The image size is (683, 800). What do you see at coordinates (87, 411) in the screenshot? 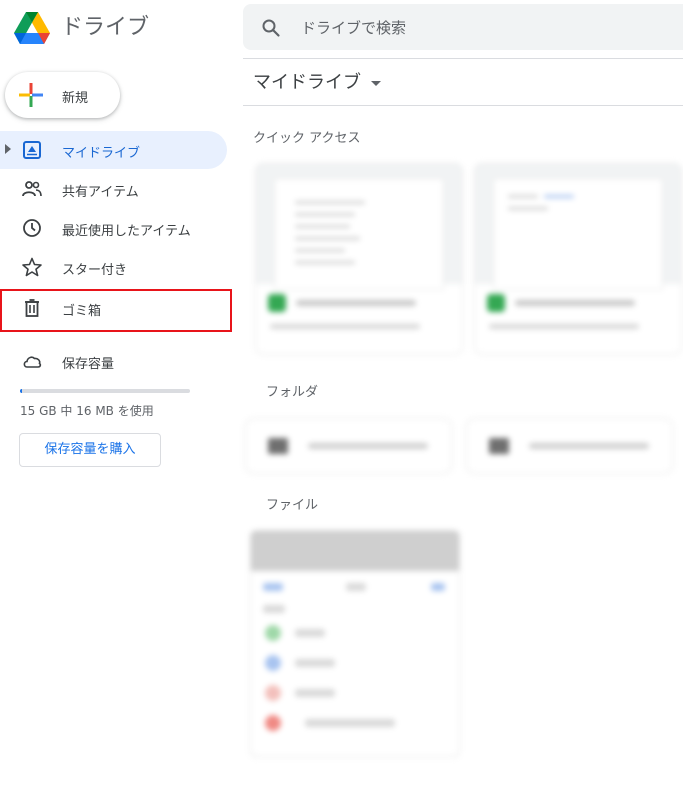
I see `storage-usage-text: 15 GB 中 16 MB を使用` at bounding box center [87, 411].